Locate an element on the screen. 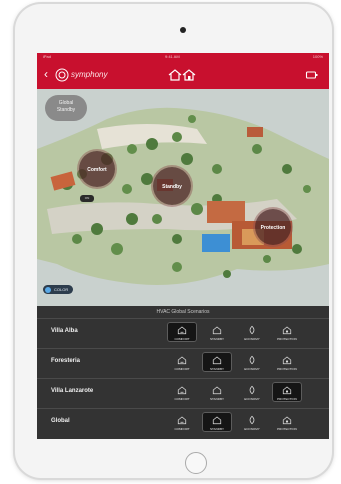 This screenshot has height=484, width=341. scenario-row-name: Villa Alba is located at coordinates (64, 331).